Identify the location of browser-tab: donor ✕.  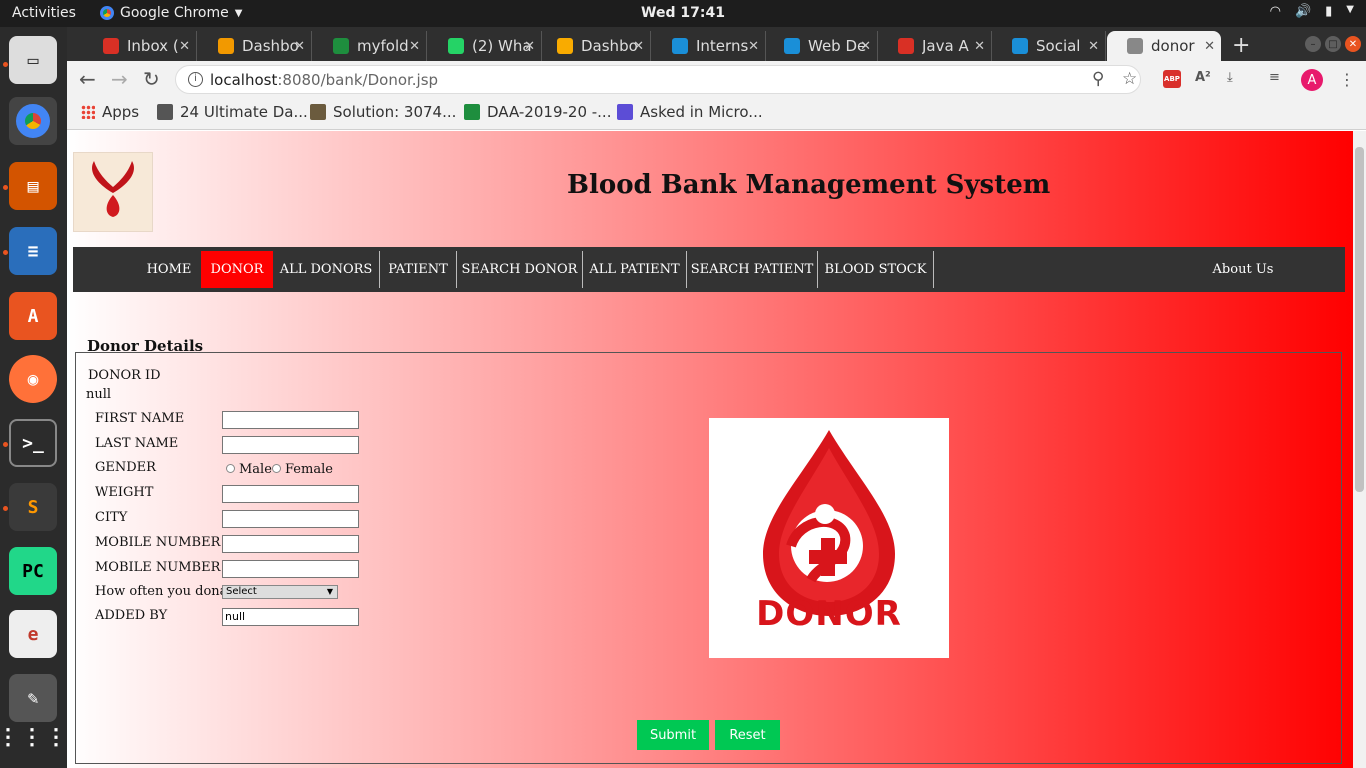
(1164, 46).